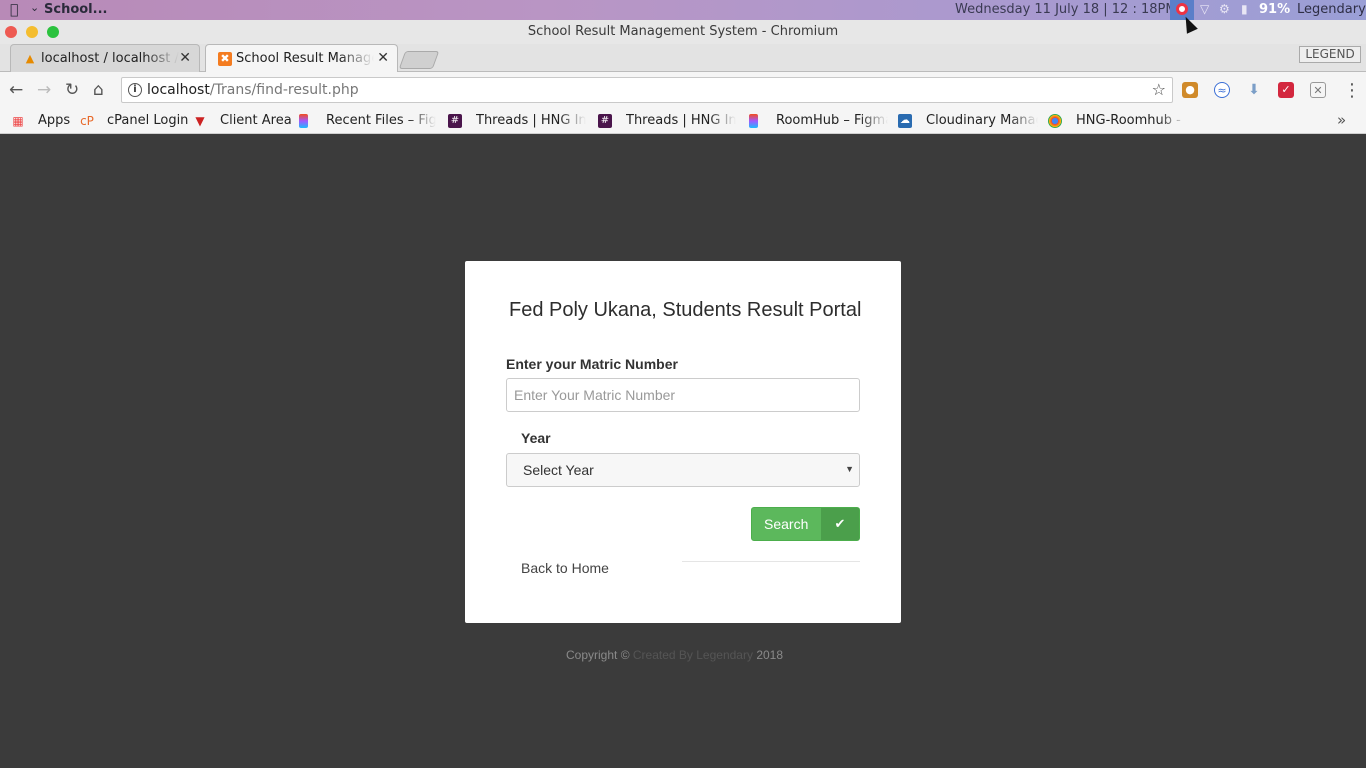  What do you see at coordinates (1318, 90) in the screenshot?
I see `extension-x-icon: ✕` at bounding box center [1318, 90].